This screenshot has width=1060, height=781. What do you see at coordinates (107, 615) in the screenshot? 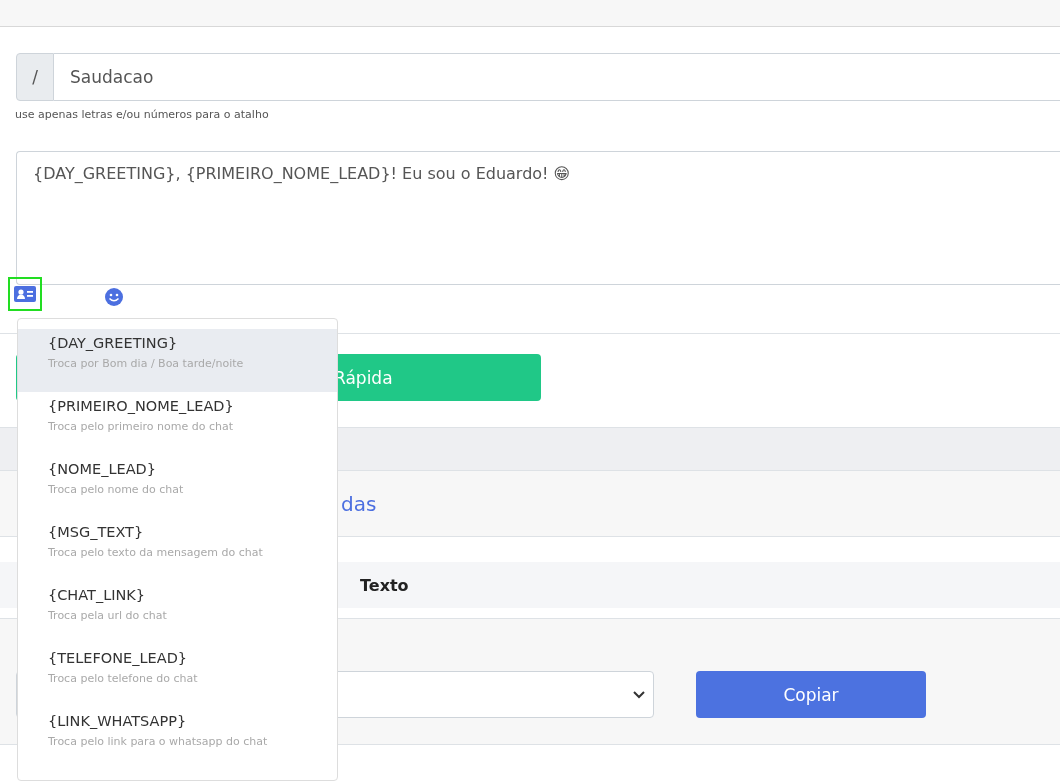
I see `variable-description: Troca pela url do chat` at bounding box center [107, 615].